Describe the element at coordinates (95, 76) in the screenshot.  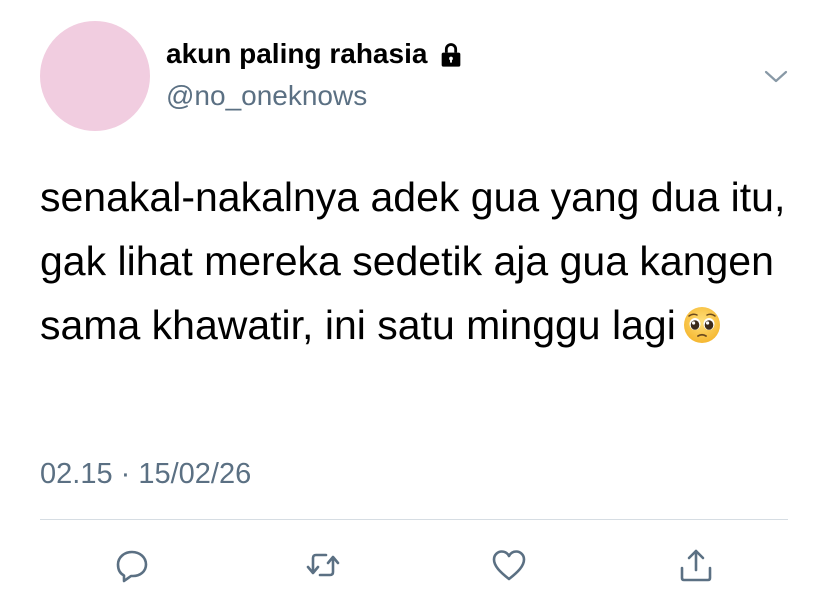
I see `avatar` at that location.